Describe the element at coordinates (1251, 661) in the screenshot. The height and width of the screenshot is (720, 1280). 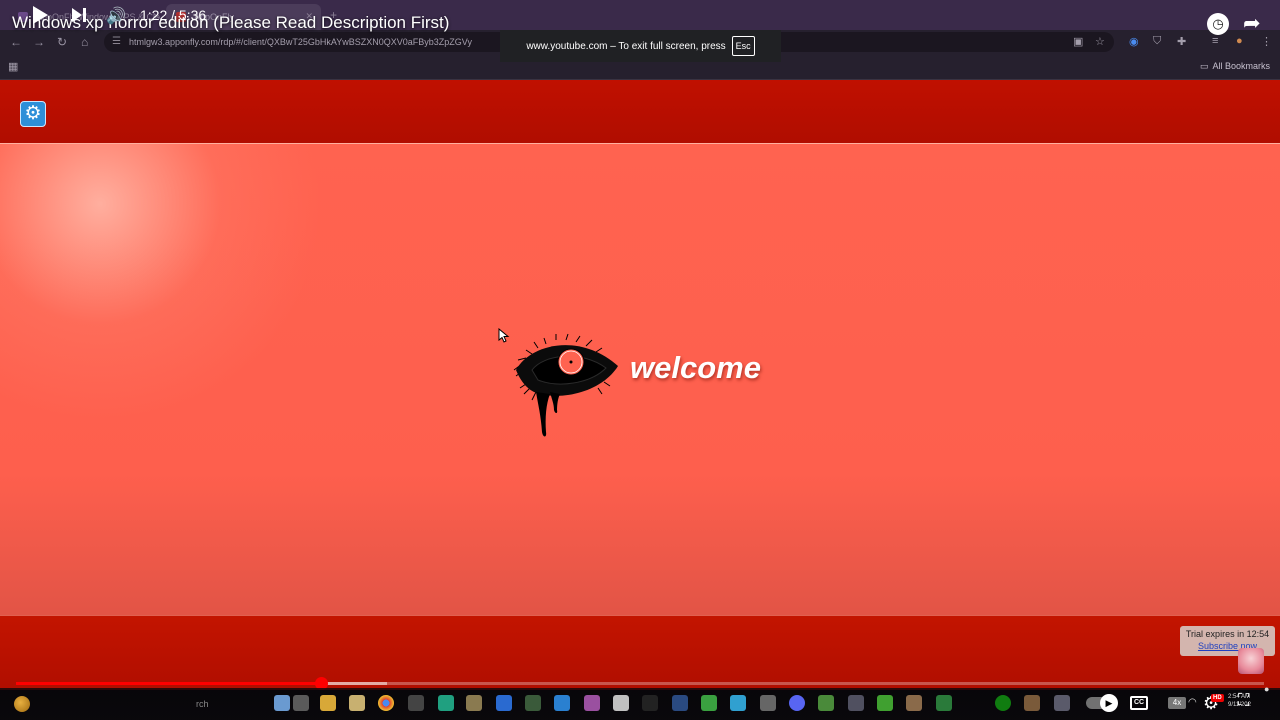
I see `character-avatar-icon` at that location.